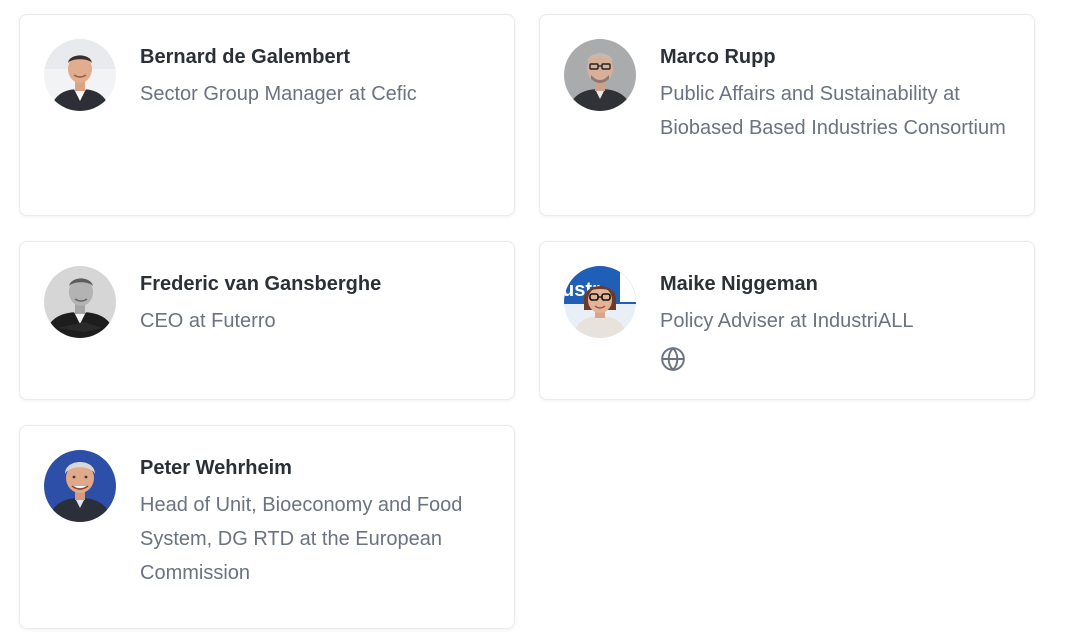  What do you see at coordinates (278, 94) in the screenshot?
I see `speaker-role: Sector Group Manager at Cefic` at bounding box center [278, 94].